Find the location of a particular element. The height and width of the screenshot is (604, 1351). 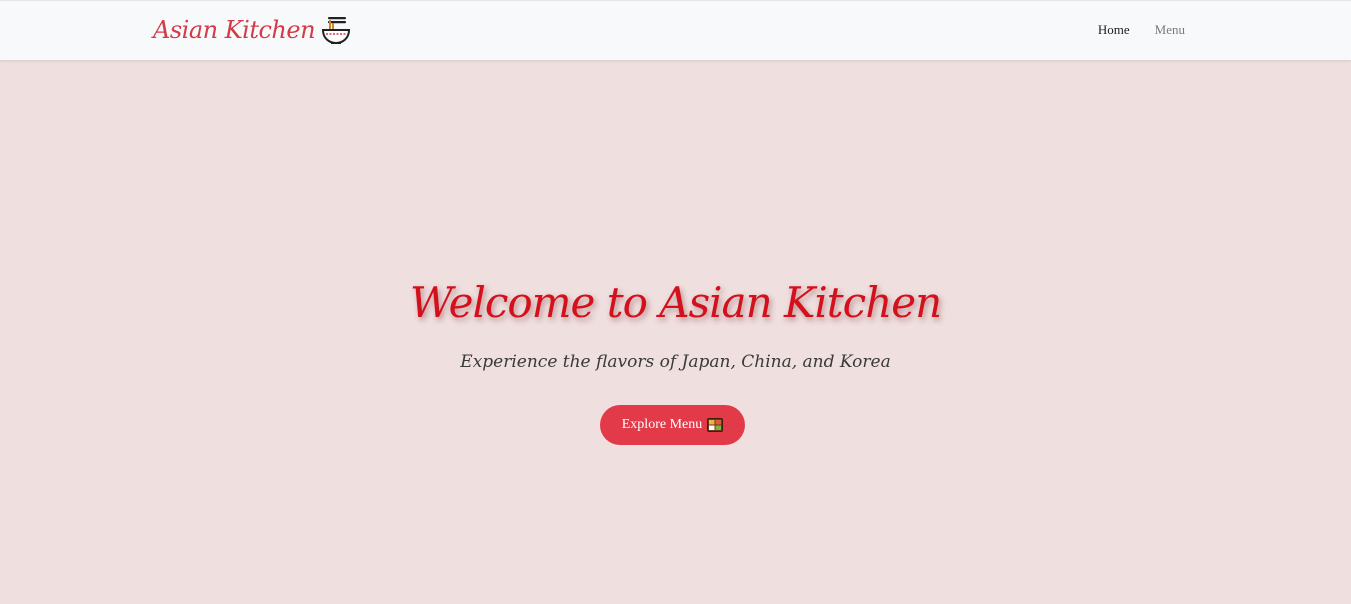

nav-links: Home Menu is located at coordinates (1141, 30).